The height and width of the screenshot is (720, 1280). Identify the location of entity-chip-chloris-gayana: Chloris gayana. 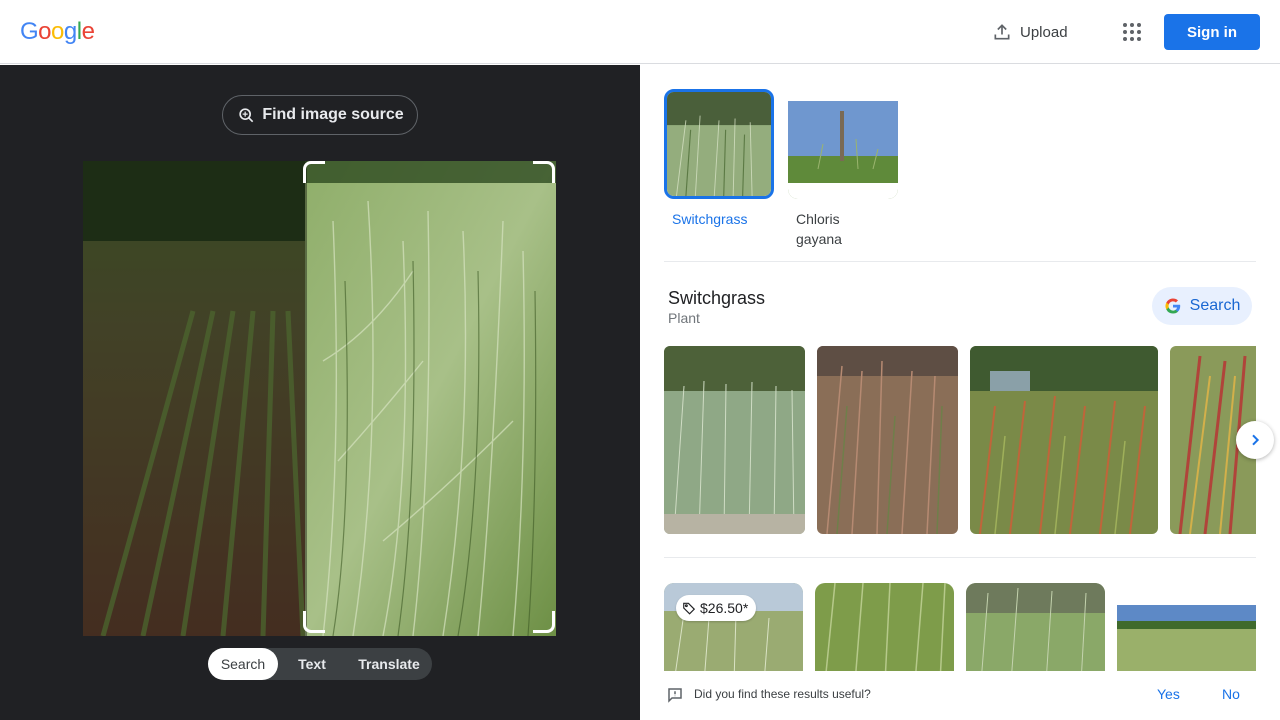
(843, 169).